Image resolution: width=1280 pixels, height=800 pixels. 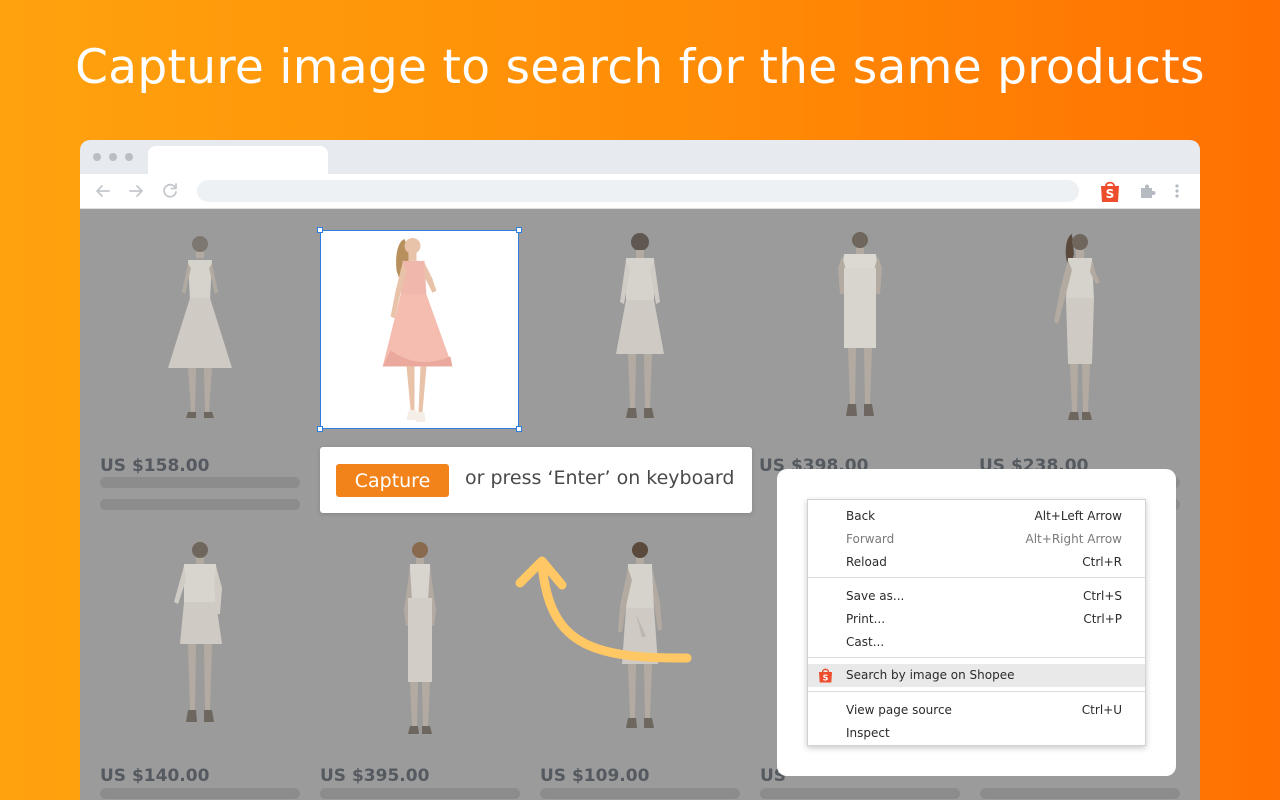 What do you see at coordinates (976, 562) in the screenshot?
I see `menu-item-reload: Reload Ctrl+R` at bounding box center [976, 562].